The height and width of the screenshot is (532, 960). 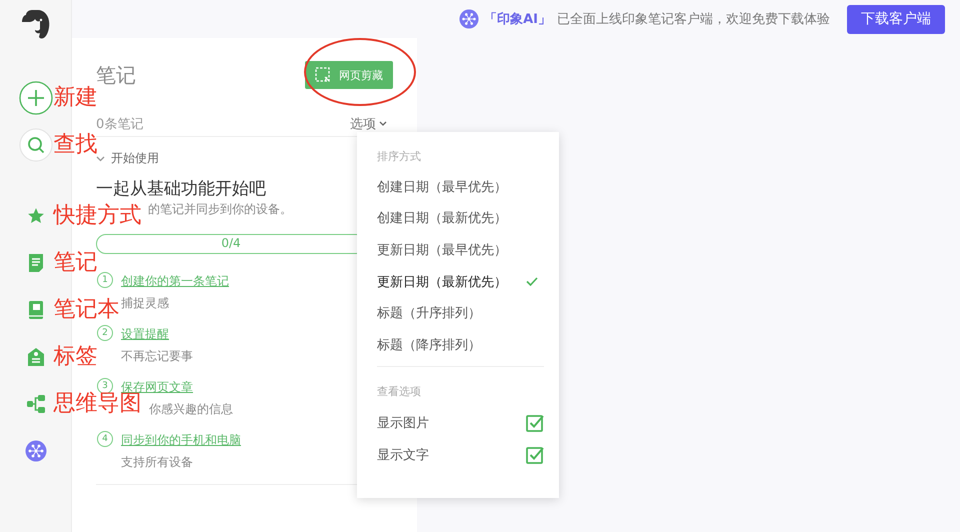 What do you see at coordinates (399, 392) in the screenshot?
I see `menu-section-header: 查看选项` at bounding box center [399, 392].